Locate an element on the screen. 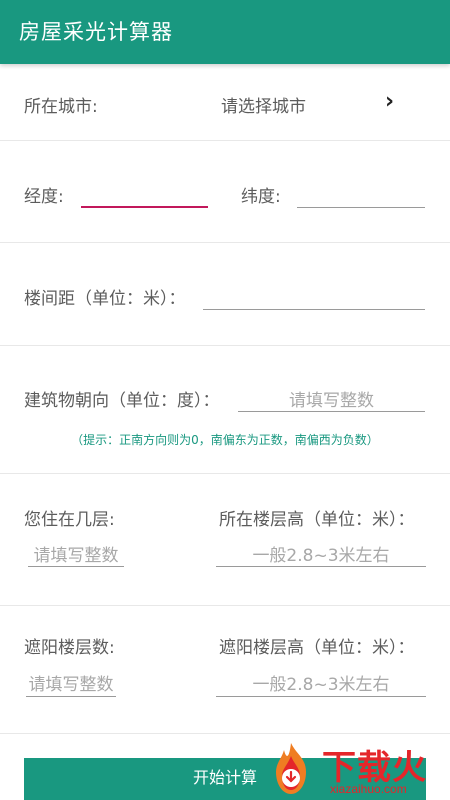  shade-label: 遮阳楼层数: is located at coordinates (69, 648).